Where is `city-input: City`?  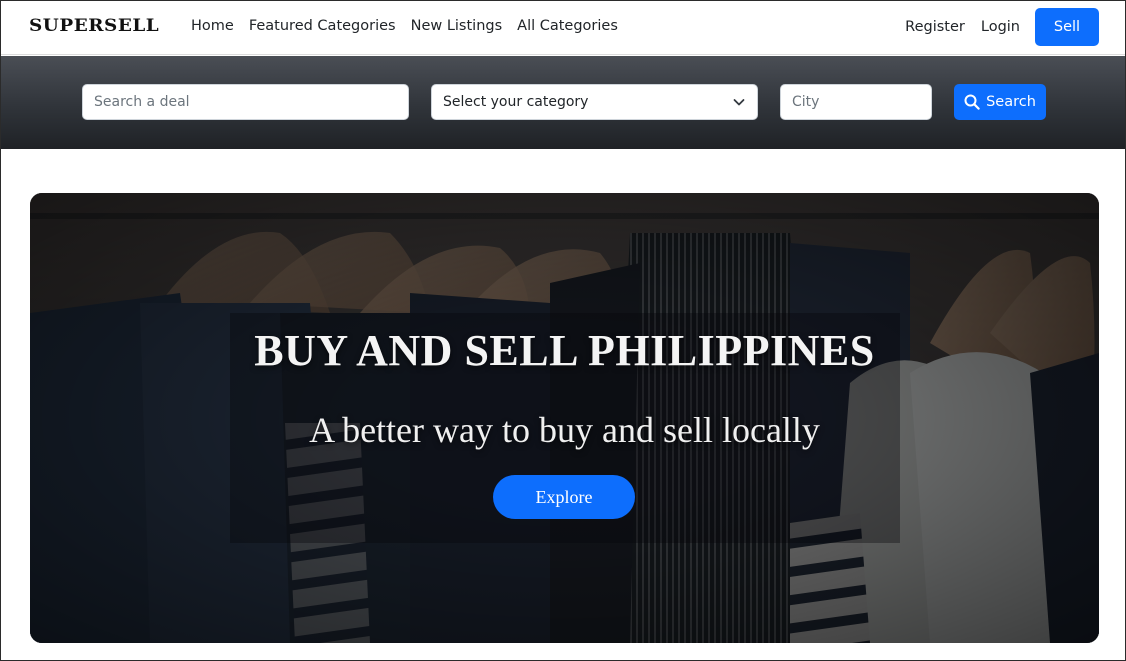 city-input: City is located at coordinates (856, 102).